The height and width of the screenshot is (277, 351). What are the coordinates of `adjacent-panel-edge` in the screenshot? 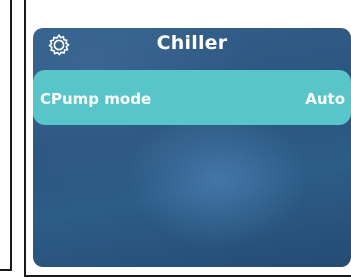 It's located at (6, 135).